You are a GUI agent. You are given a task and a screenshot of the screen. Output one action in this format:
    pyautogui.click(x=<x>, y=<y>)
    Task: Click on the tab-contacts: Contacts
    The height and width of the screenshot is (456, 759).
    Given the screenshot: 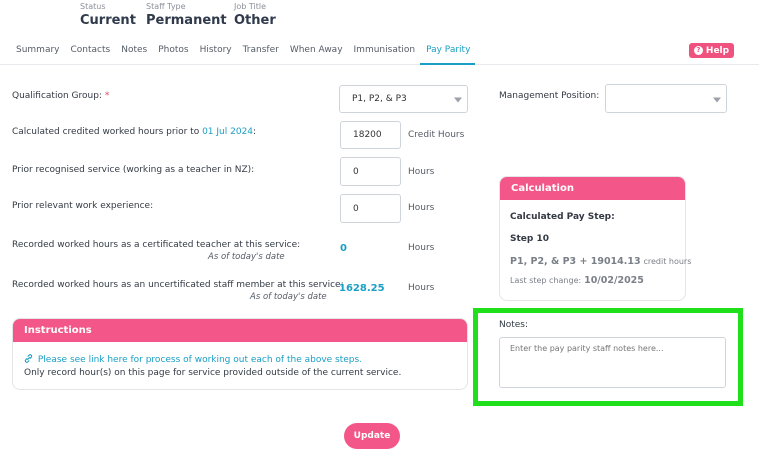 What is the action you would take?
    pyautogui.click(x=90, y=53)
    